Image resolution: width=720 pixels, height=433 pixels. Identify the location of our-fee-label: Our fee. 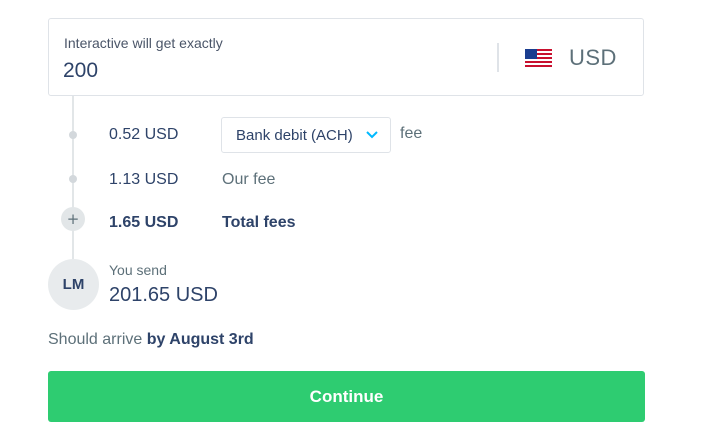
(249, 179).